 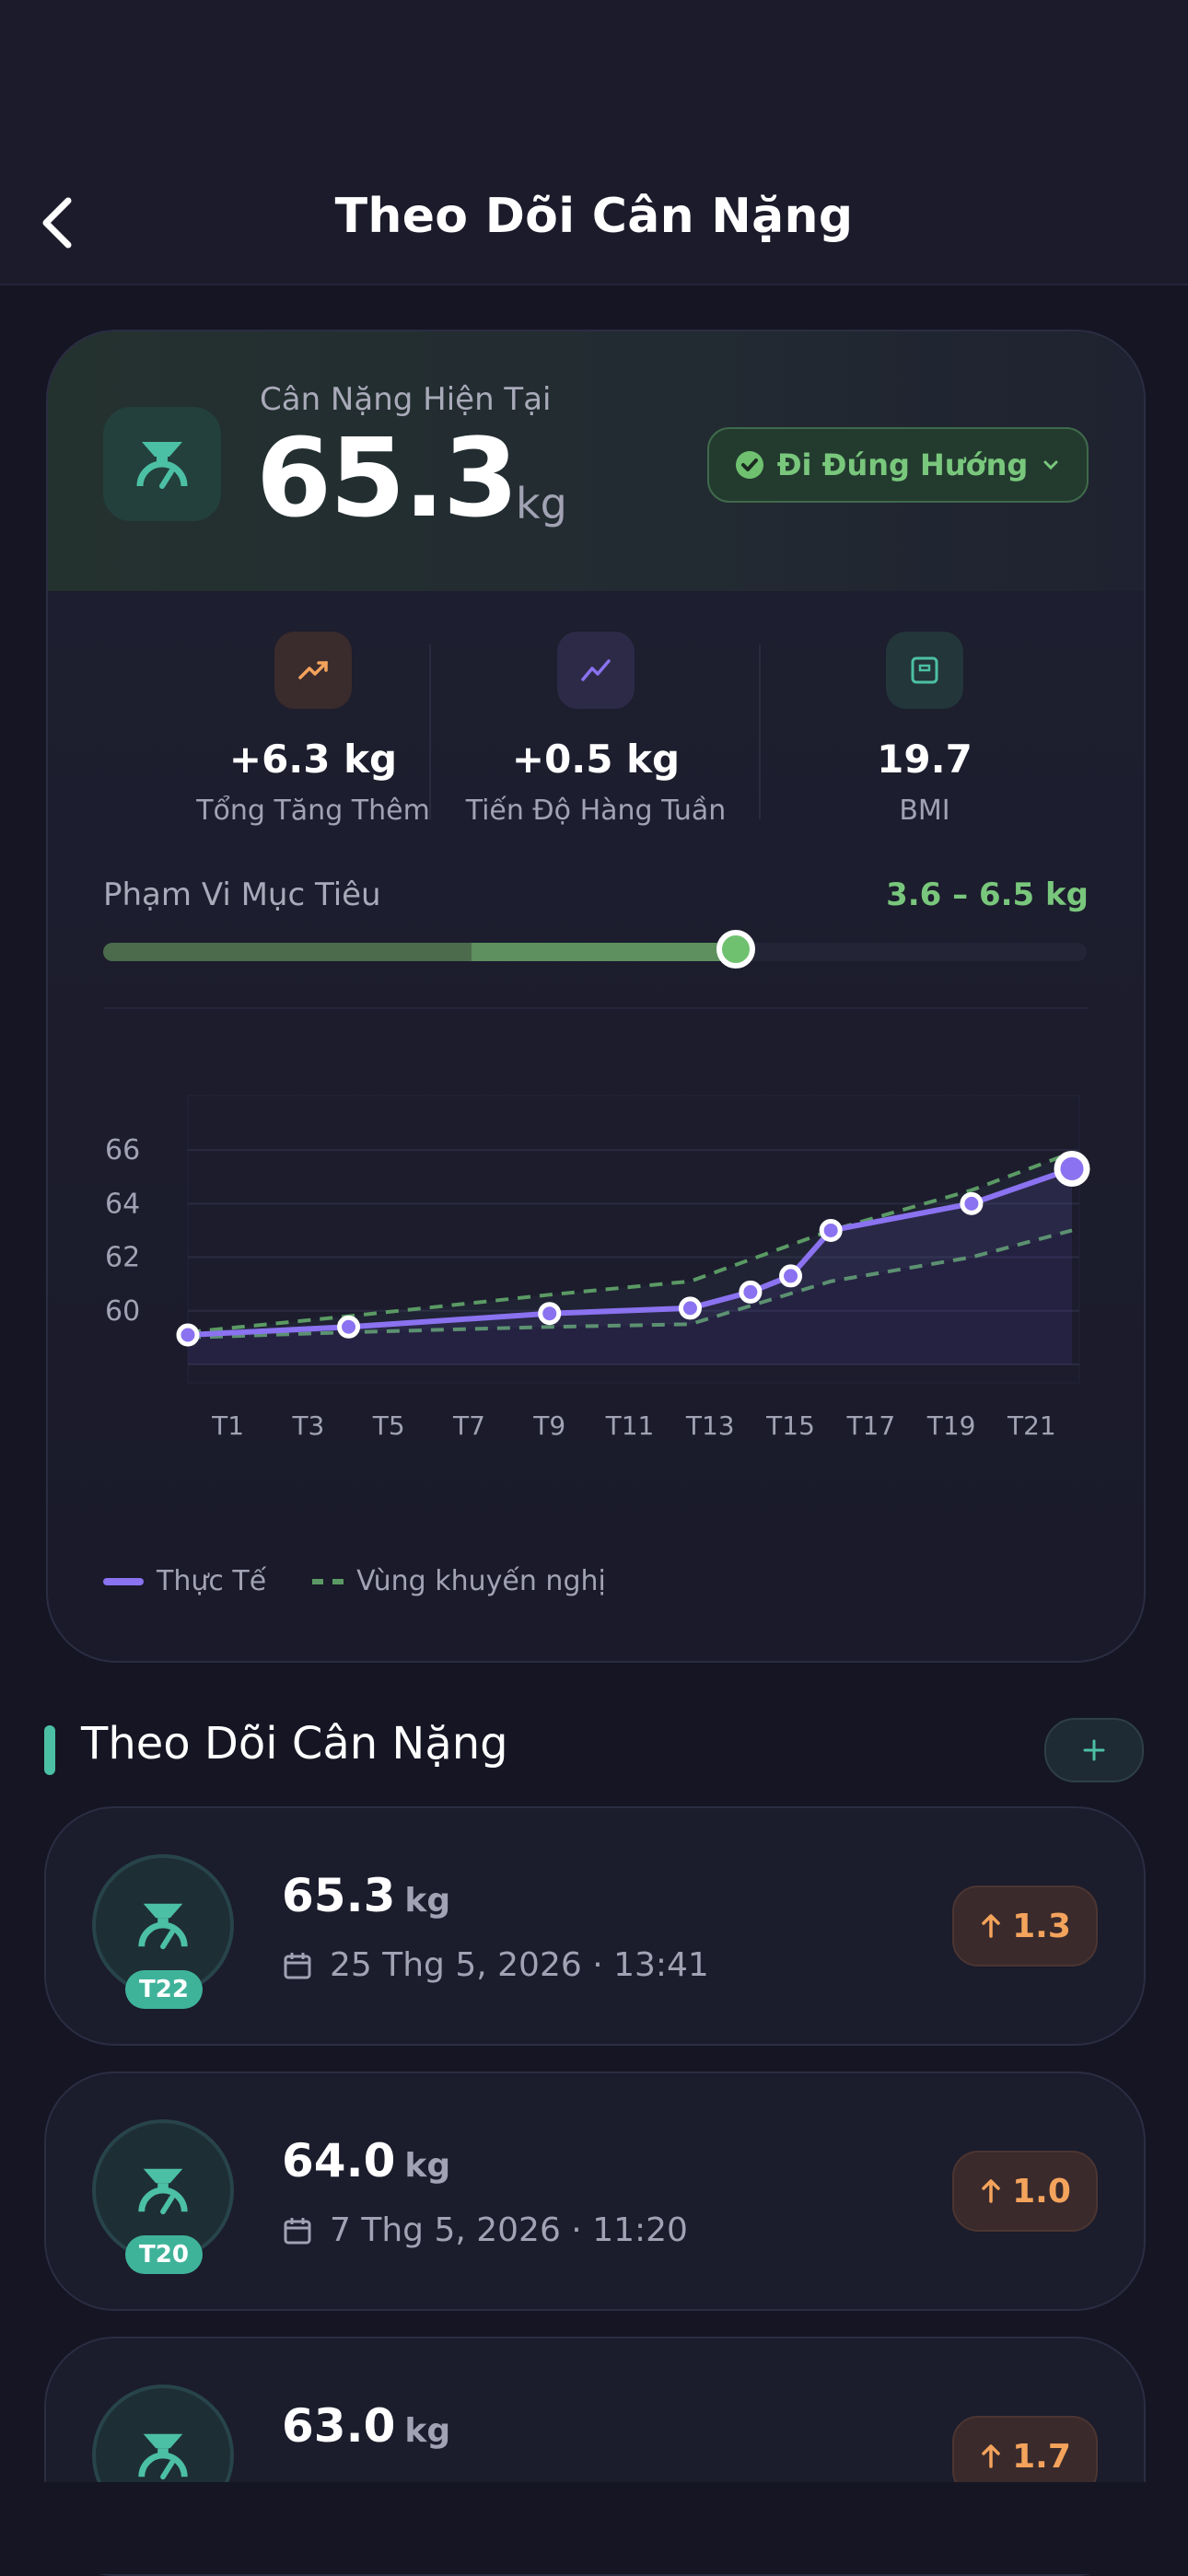 What do you see at coordinates (164, 1989) in the screenshot?
I see `week-badge: T22` at bounding box center [164, 1989].